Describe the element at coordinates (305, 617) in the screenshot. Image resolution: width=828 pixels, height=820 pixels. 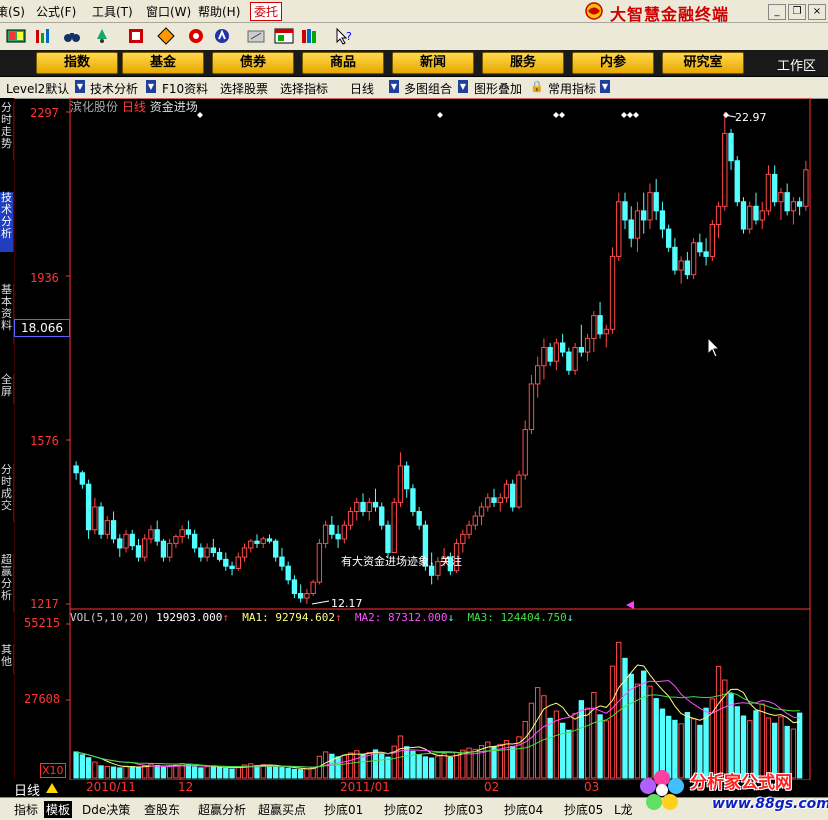
I see `ma1-value: 92794.602` at that location.